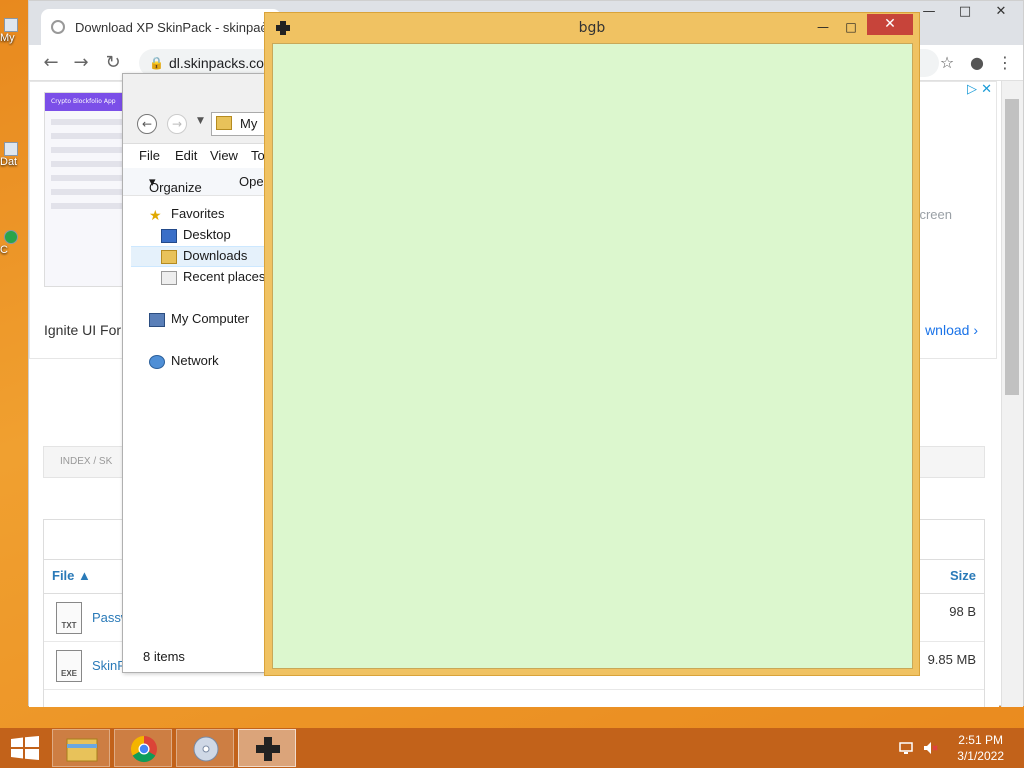 The height and width of the screenshot is (768, 1024). Describe the element at coordinates (4, 250) in the screenshot. I see `desktop-icon-label: C` at that location.